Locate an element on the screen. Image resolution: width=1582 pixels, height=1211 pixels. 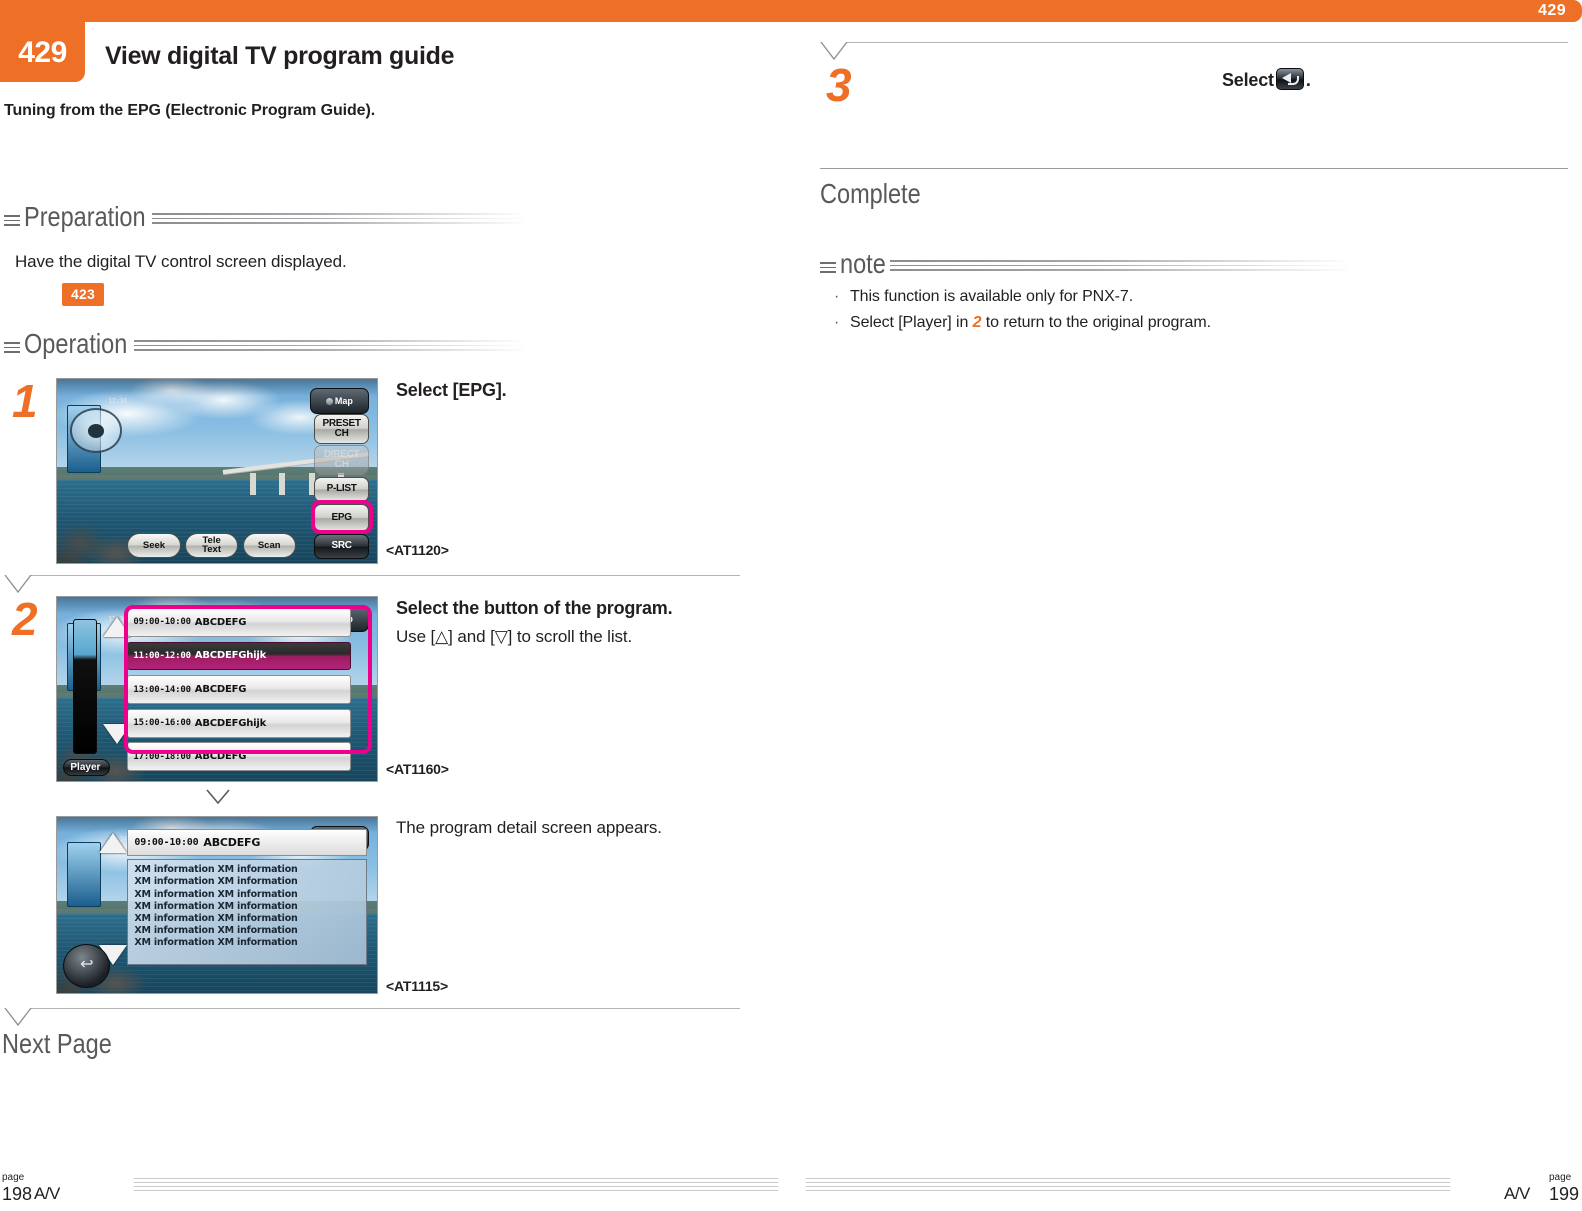
map-button: Map is located at coordinates (339, 401).